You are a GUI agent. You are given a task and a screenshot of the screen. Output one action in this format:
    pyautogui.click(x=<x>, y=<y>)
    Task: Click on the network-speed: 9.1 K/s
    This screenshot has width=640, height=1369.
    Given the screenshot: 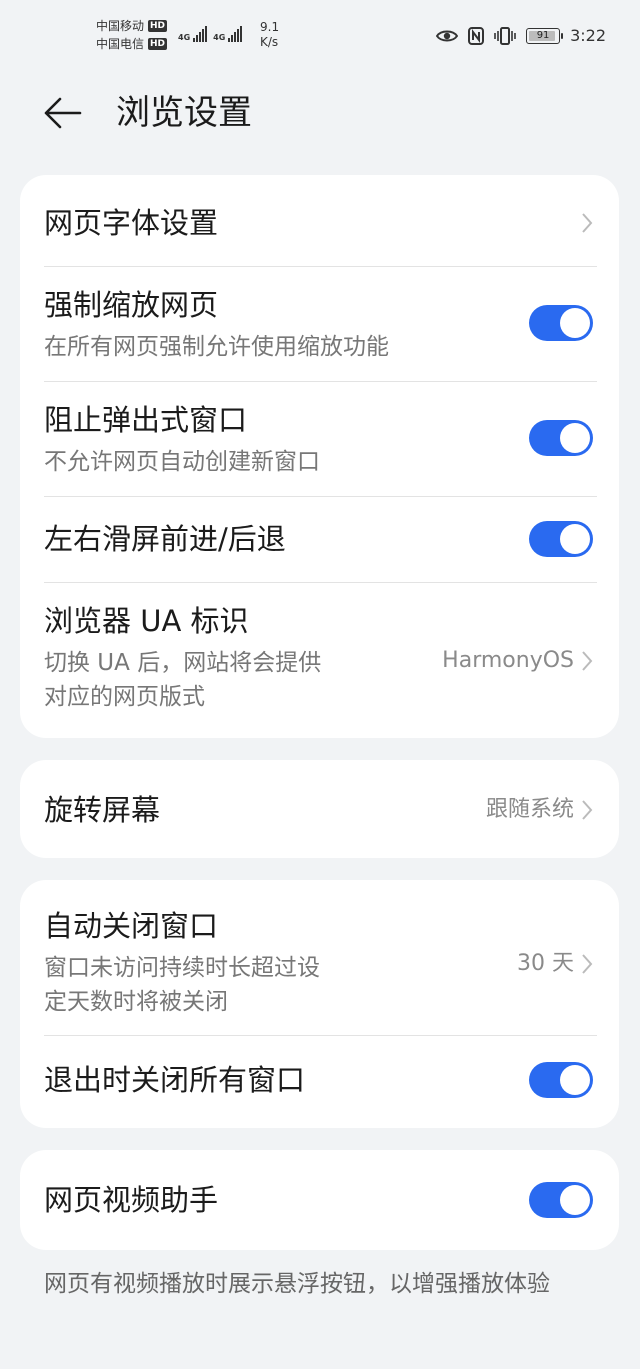 What is the action you would take?
    pyautogui.click(x=269, y=35)
    